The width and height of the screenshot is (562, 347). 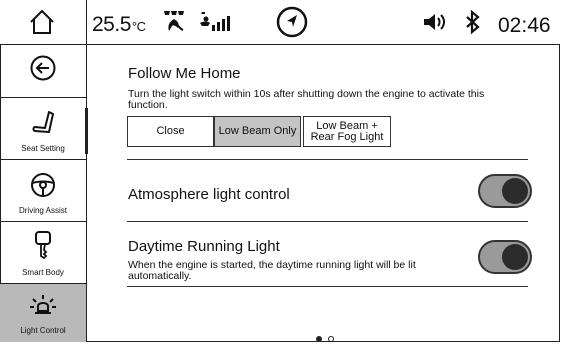 I want to click on page-dot-active, so click(x=319, y=339).